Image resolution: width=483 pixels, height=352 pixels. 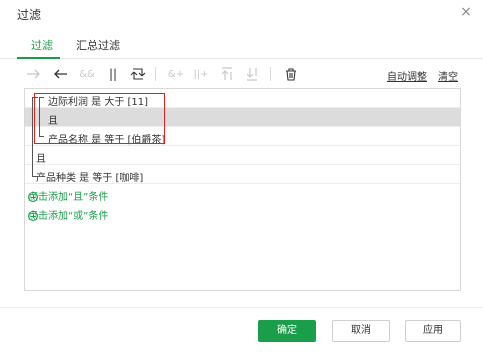 I want to click on clear-link: 清空, so click(x=448, y=75).